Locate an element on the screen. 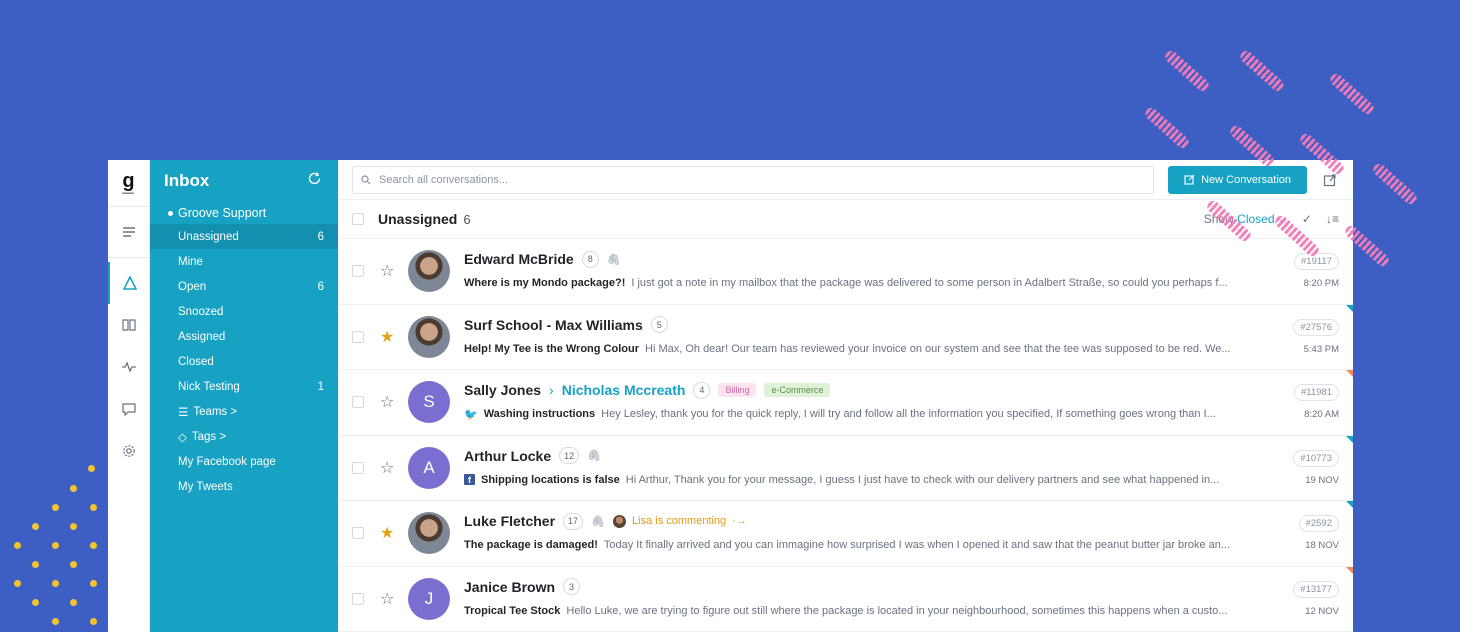 Image resolution: width=1460 pixels, height=632 pixels. sort-icon: ↓≡ is located at coordinates (1332, 219).